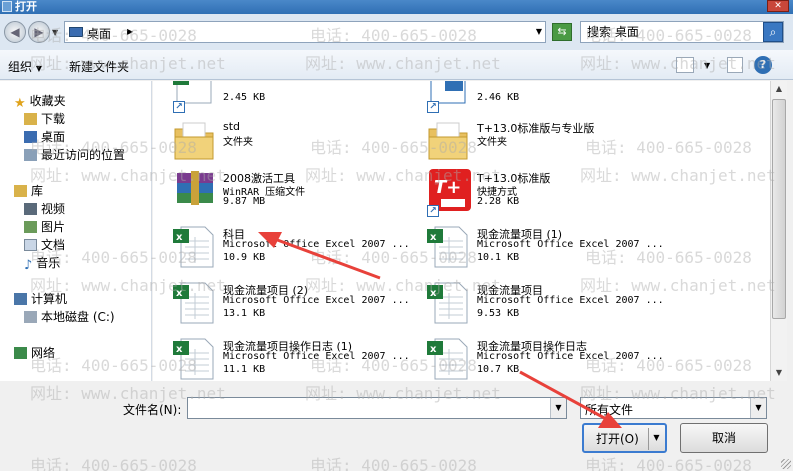 The height and width of the screenshot is (471, 793). I want to click on filename-combobox: ▼, so click(377, 408).